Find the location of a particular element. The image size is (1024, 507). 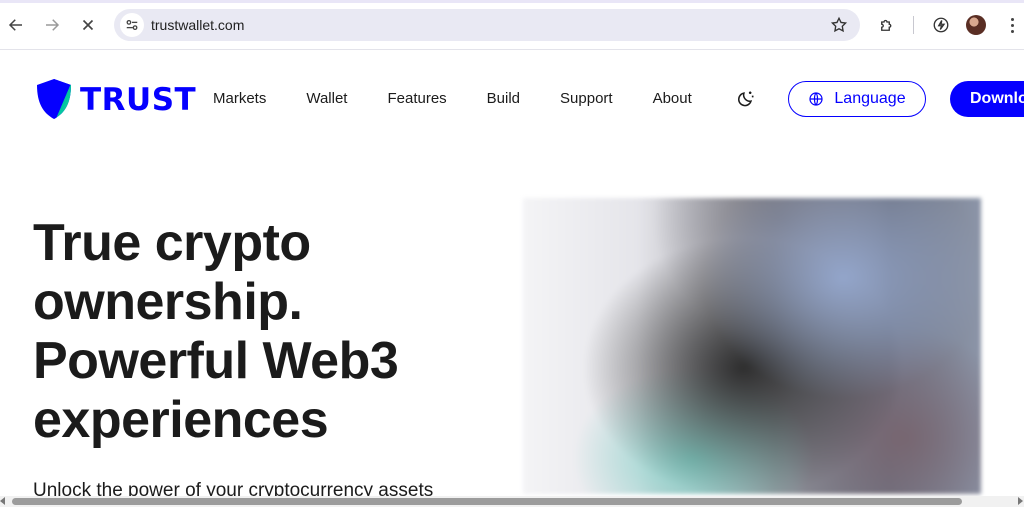

browser-toolbar: trustwallet.com is located at coordinates (512, 25).